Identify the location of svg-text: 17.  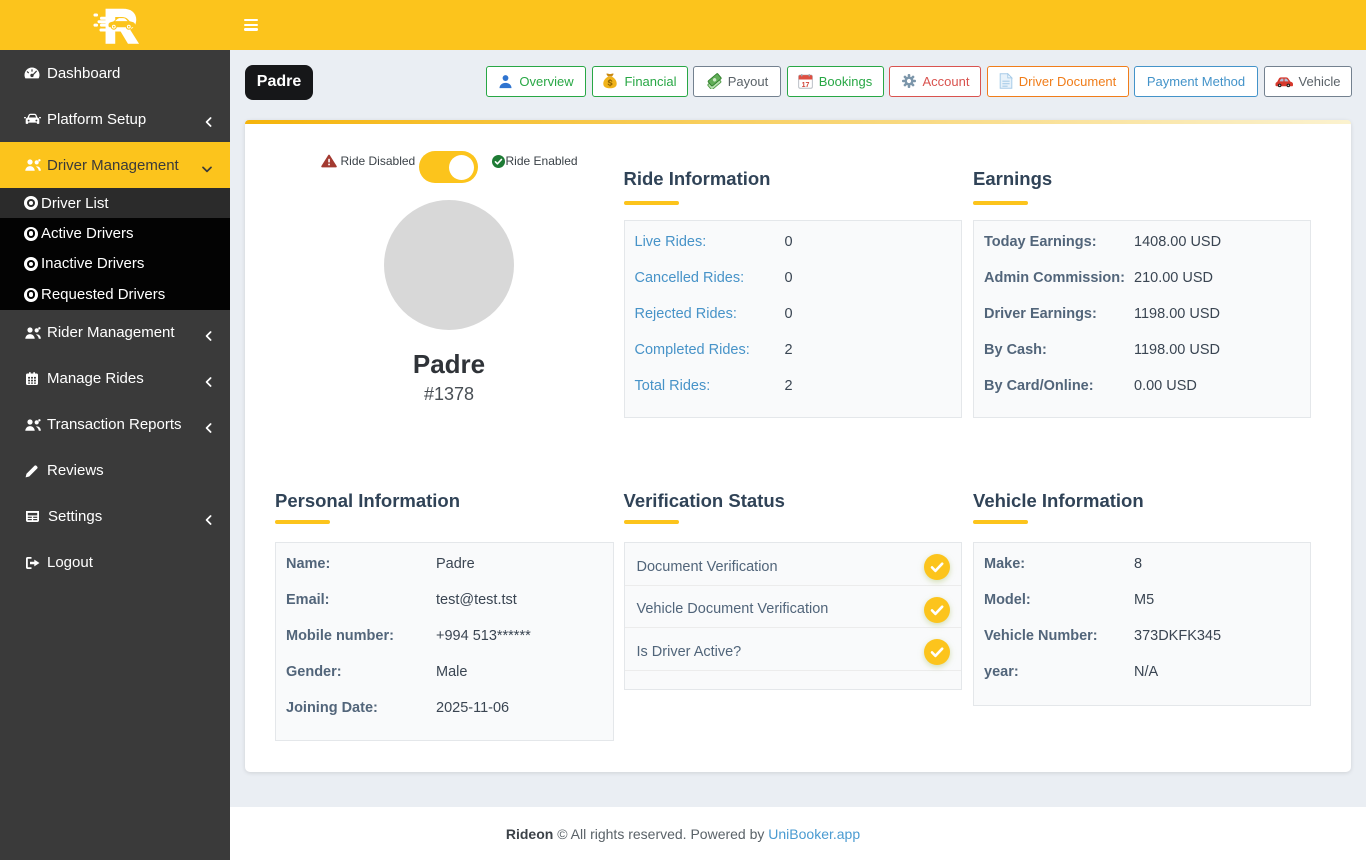
(805, 85).